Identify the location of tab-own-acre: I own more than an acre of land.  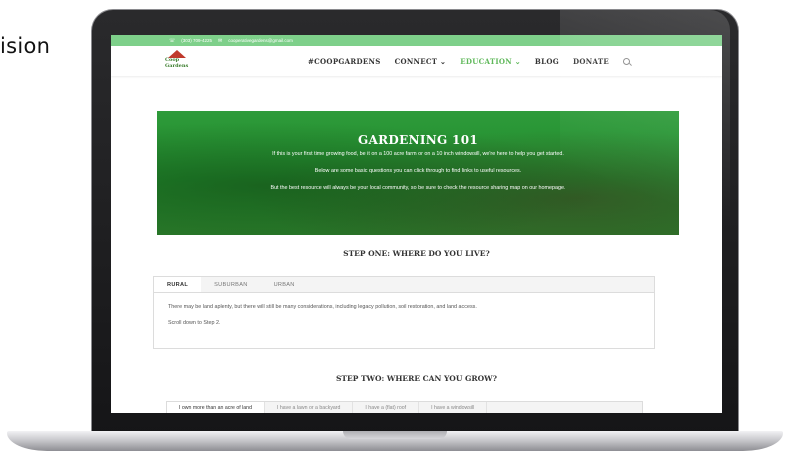
(216, 407).